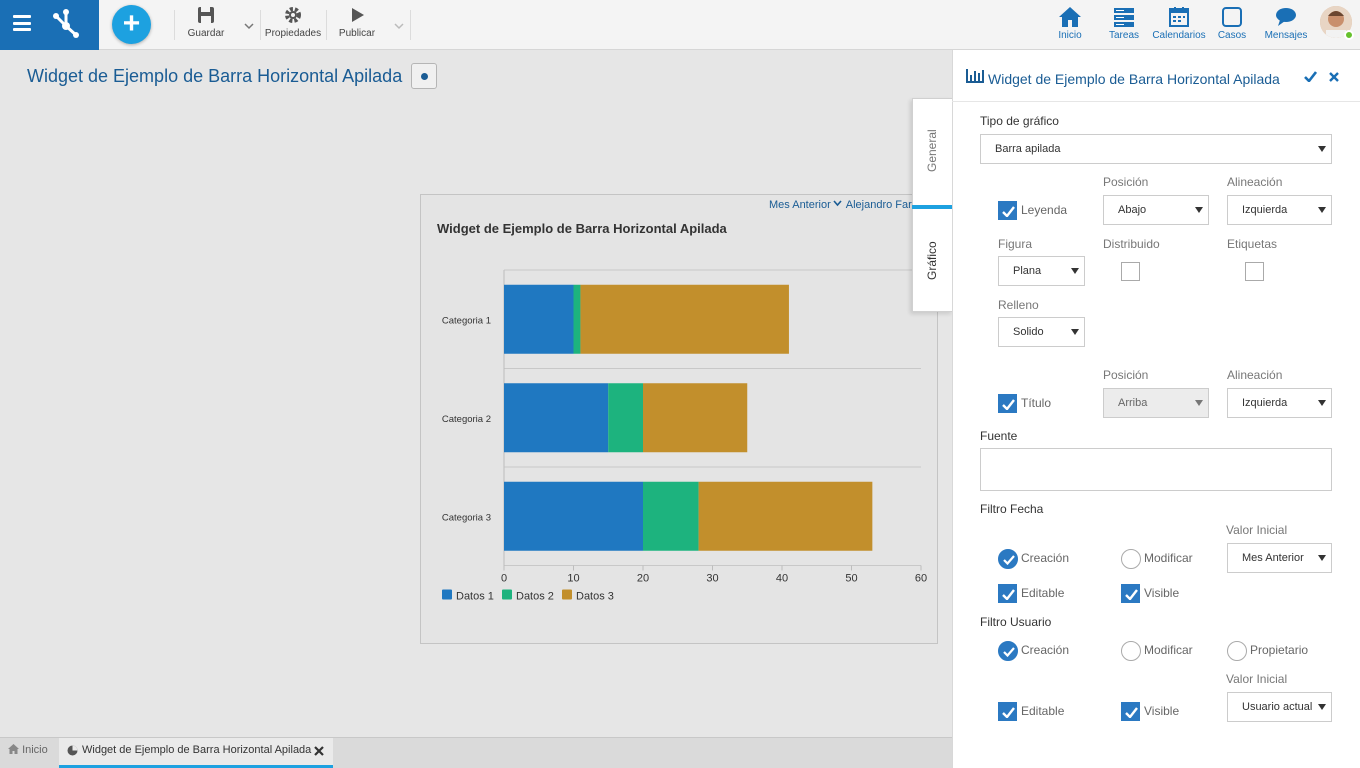  Describe the element at coordinates (357, 33) in the screenshot. I see `publish-label: Publicar` at that location.